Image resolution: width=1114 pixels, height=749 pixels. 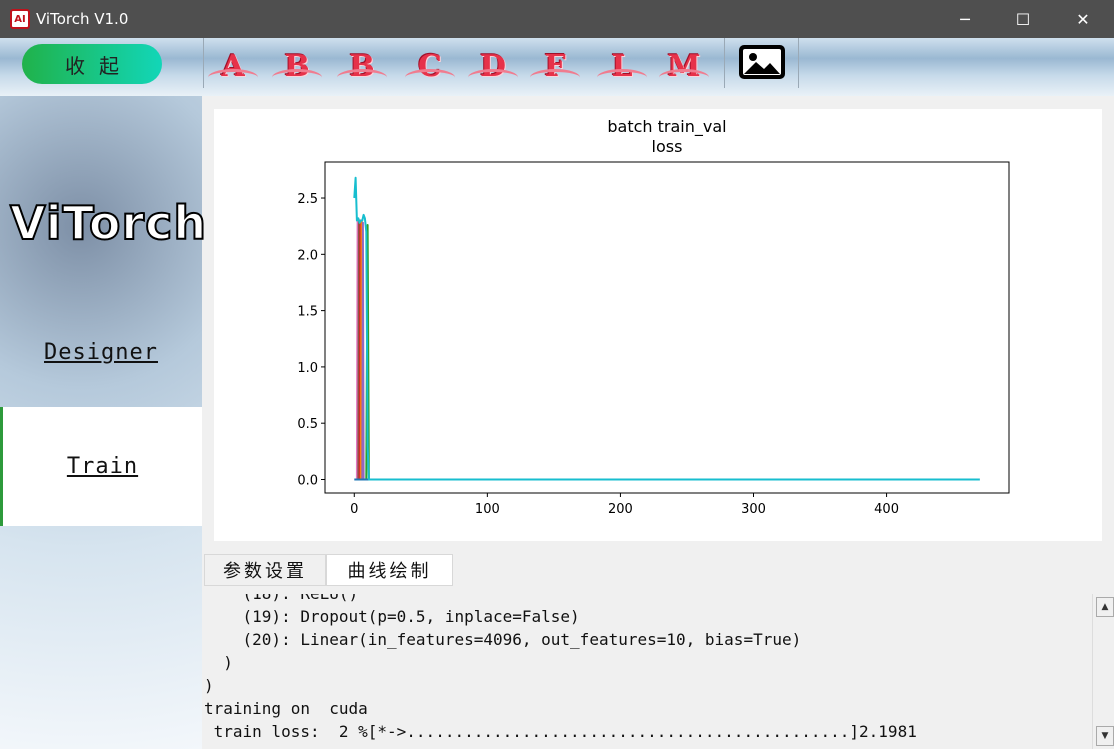 I want to click on window-title: ViTorch V1.0, so click(x=82, y=19).